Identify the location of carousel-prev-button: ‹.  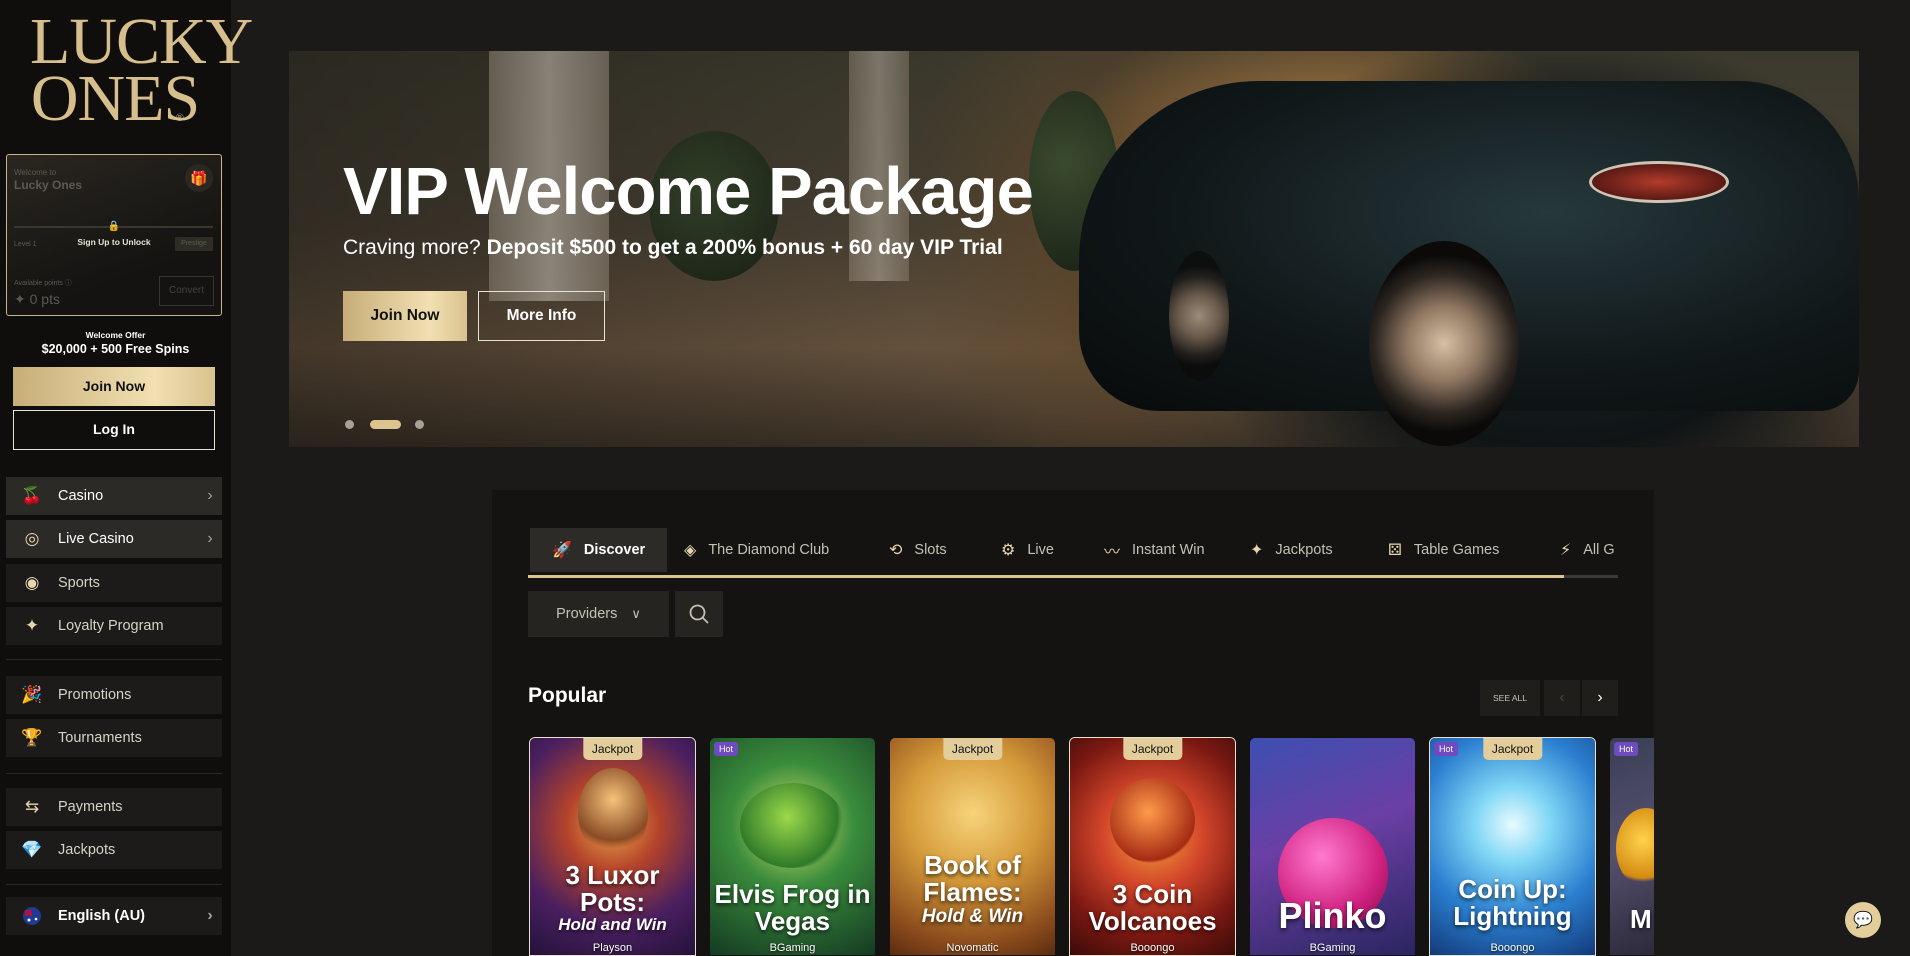
(1562, 698).